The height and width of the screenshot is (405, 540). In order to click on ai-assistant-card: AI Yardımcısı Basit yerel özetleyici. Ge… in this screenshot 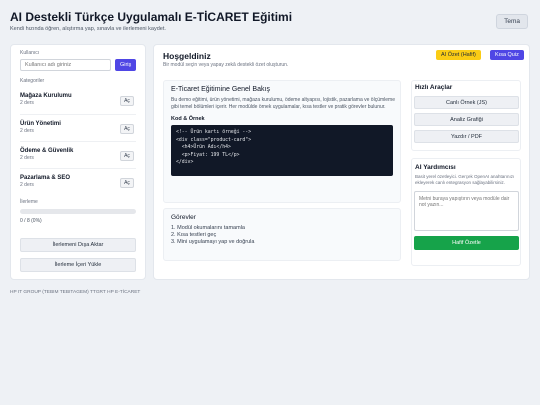, I will do `click(466, 212)`.